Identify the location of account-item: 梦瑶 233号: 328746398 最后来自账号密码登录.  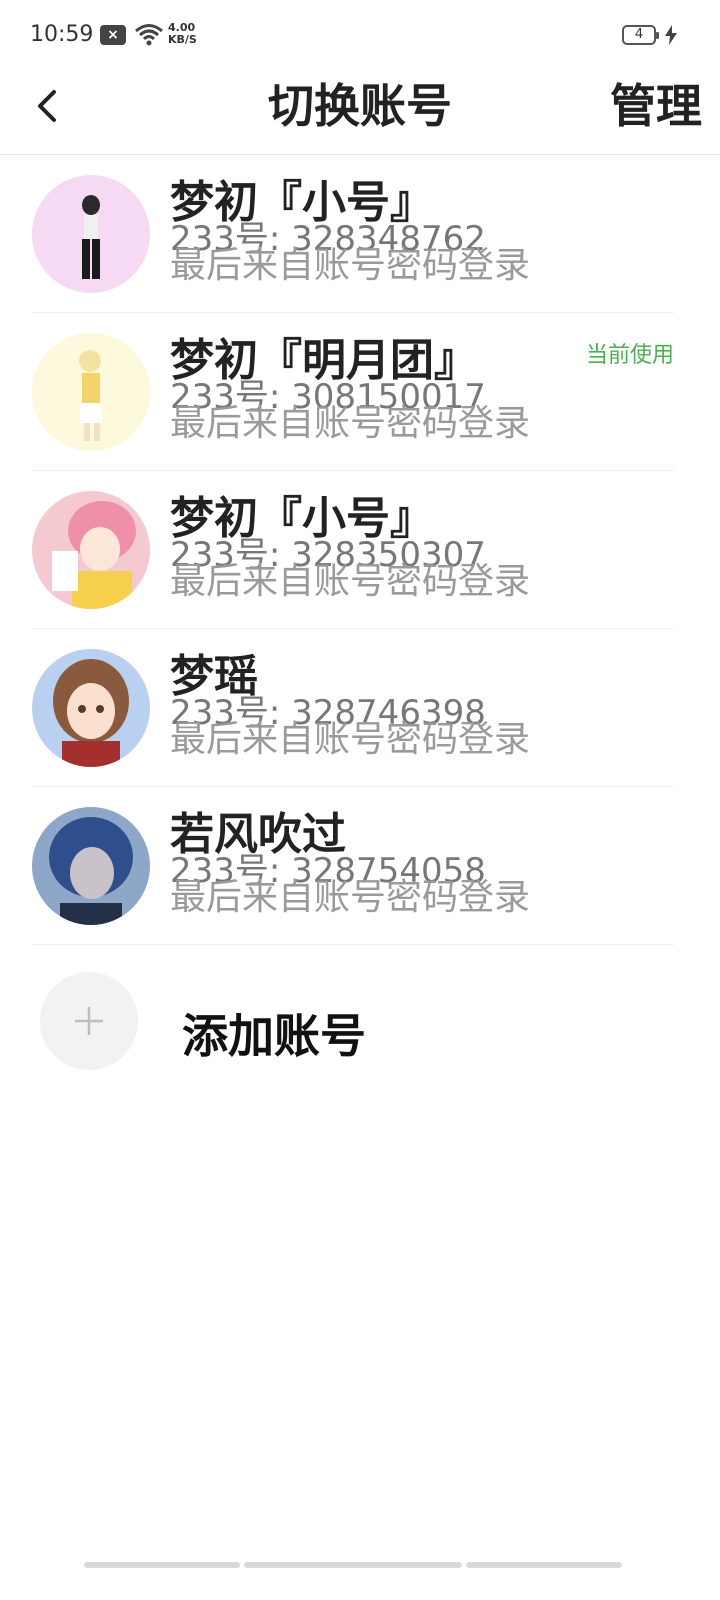
(353, 708).